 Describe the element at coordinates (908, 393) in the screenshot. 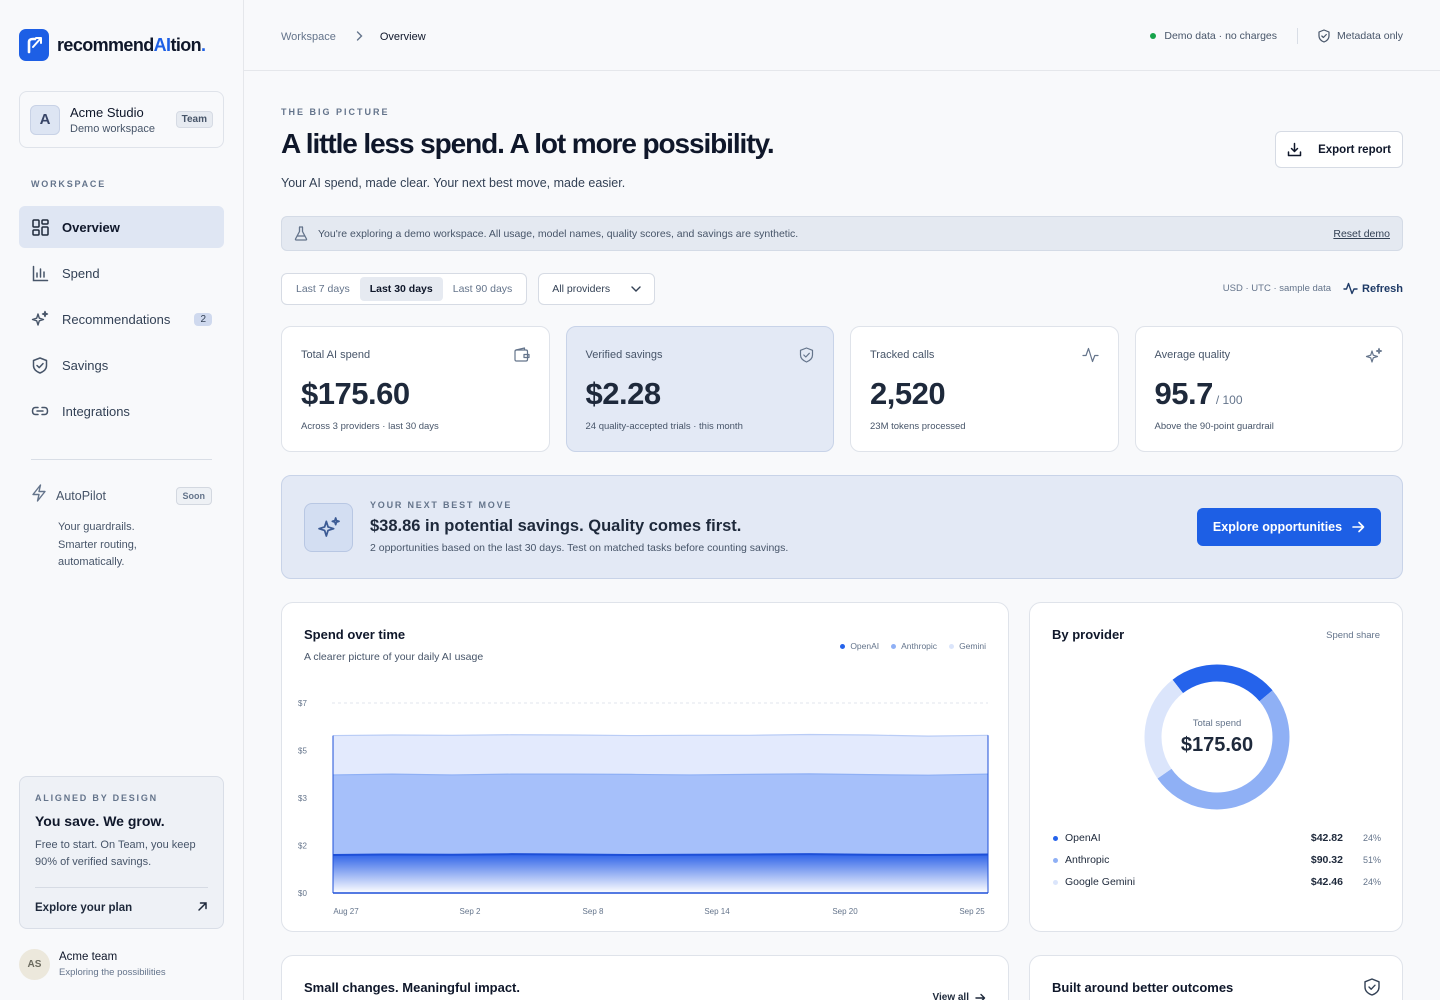

I see `kpi-value: 2,520` at that location.